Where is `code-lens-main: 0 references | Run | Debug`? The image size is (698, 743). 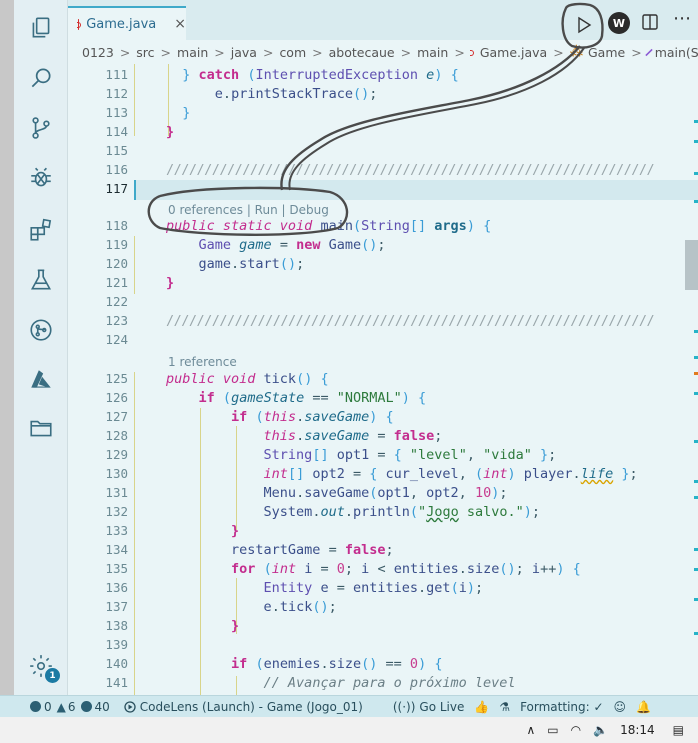
code-lens-main: 0 references | Run | Debug is located at coordinates (248, 210).